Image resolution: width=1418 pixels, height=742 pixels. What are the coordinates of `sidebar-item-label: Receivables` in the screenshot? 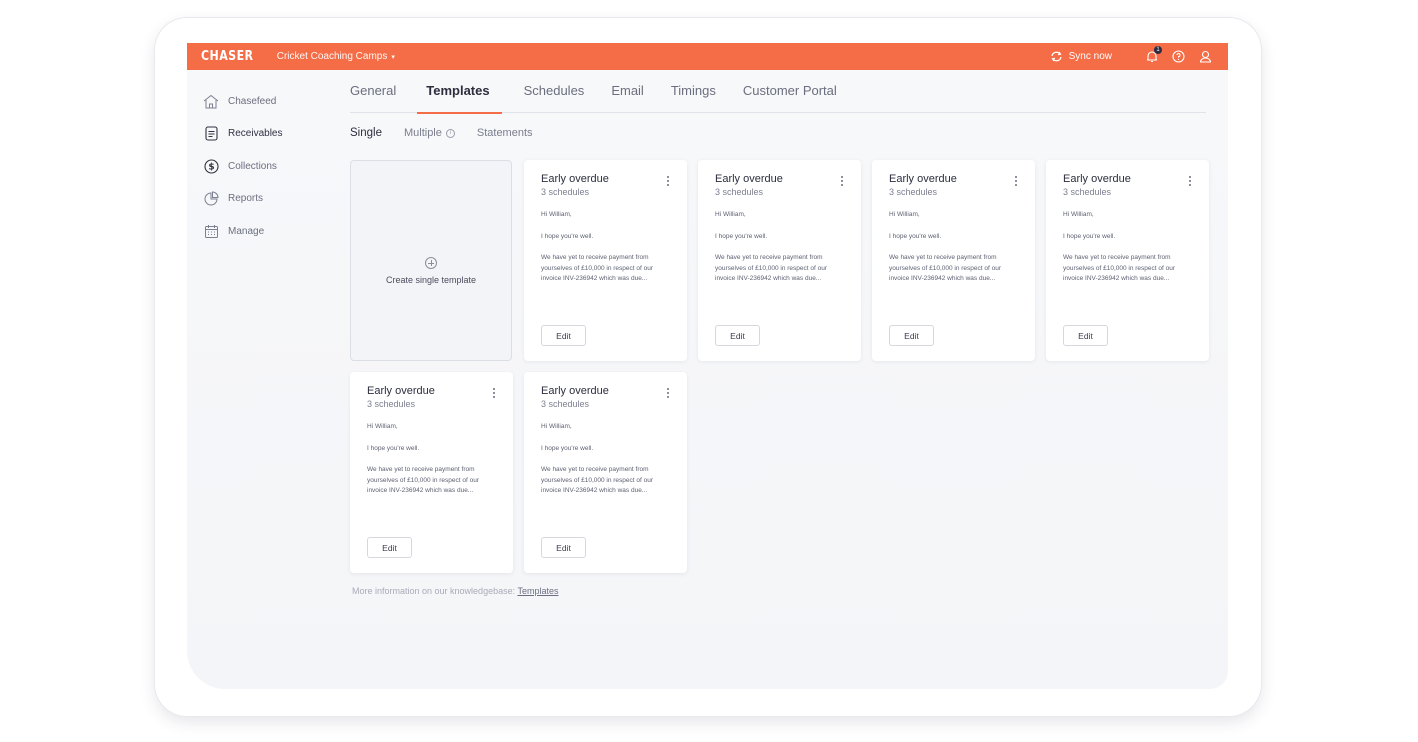 It's located at (255, 134).